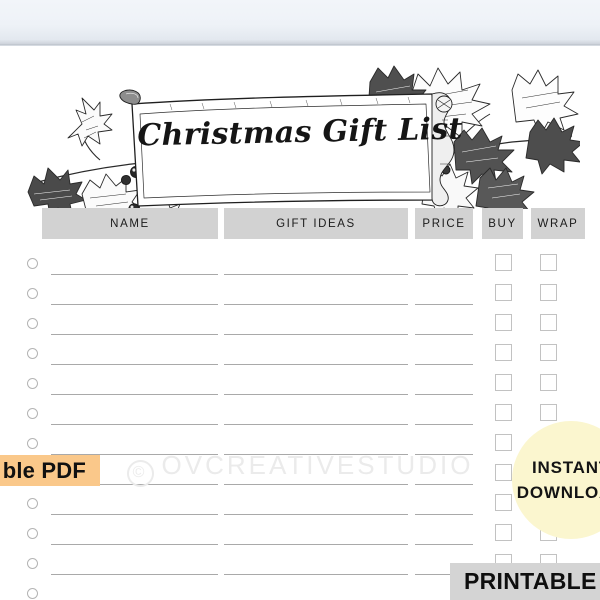 The width and height of the screenshot is (600, 600). What do you see at coordinates (558, 492) in the screenshot?
I see `instant-download-line2: DOWNLOAD` at bounding box center [558, 492].